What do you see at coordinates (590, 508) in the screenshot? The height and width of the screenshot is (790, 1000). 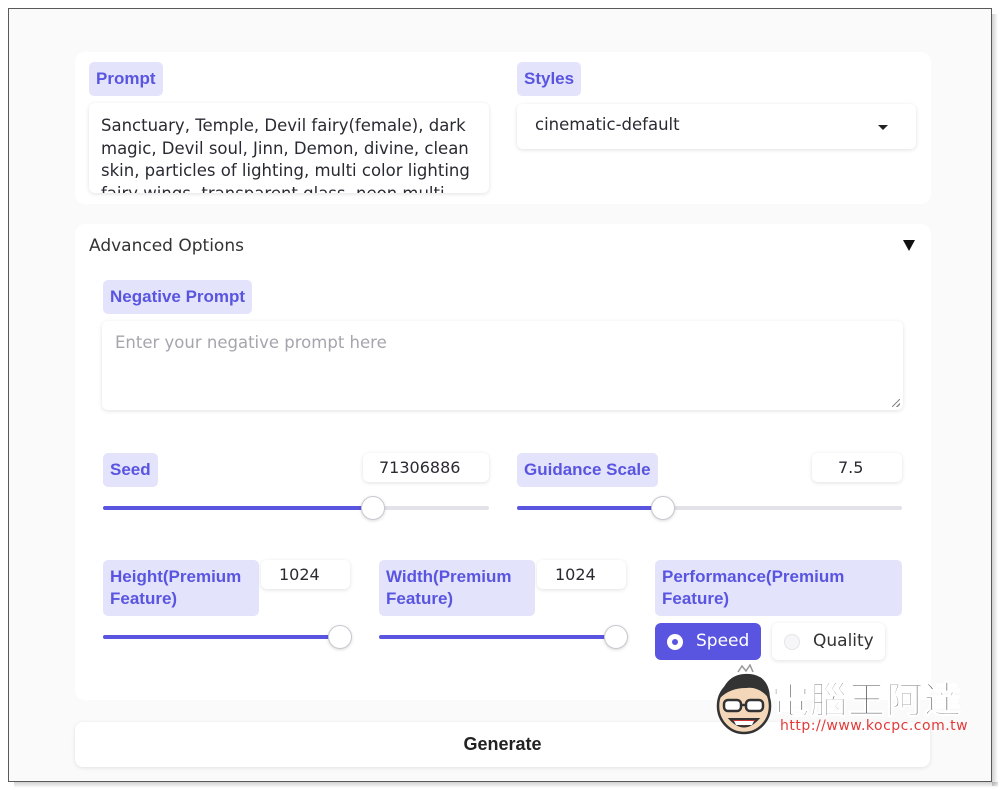 I see `guidance-slider-fill` at bounding box center [590, 508].